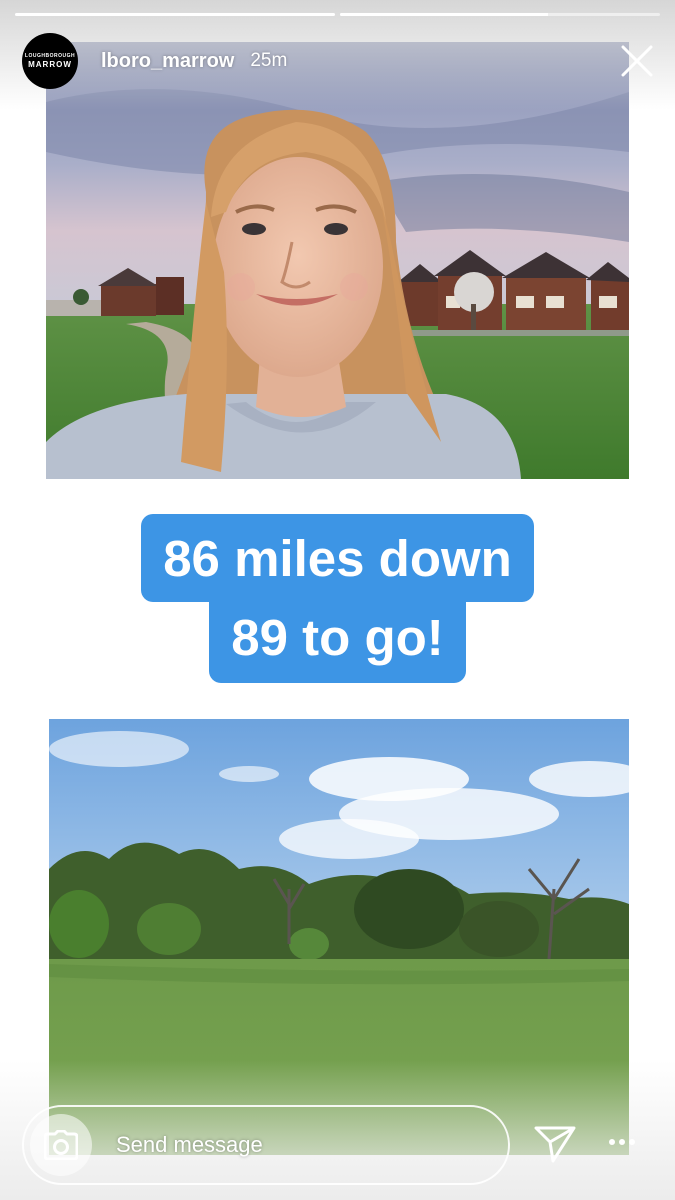  I want to click on caption-sticker: 86 miles down 89 to go!, so click(337, 598).